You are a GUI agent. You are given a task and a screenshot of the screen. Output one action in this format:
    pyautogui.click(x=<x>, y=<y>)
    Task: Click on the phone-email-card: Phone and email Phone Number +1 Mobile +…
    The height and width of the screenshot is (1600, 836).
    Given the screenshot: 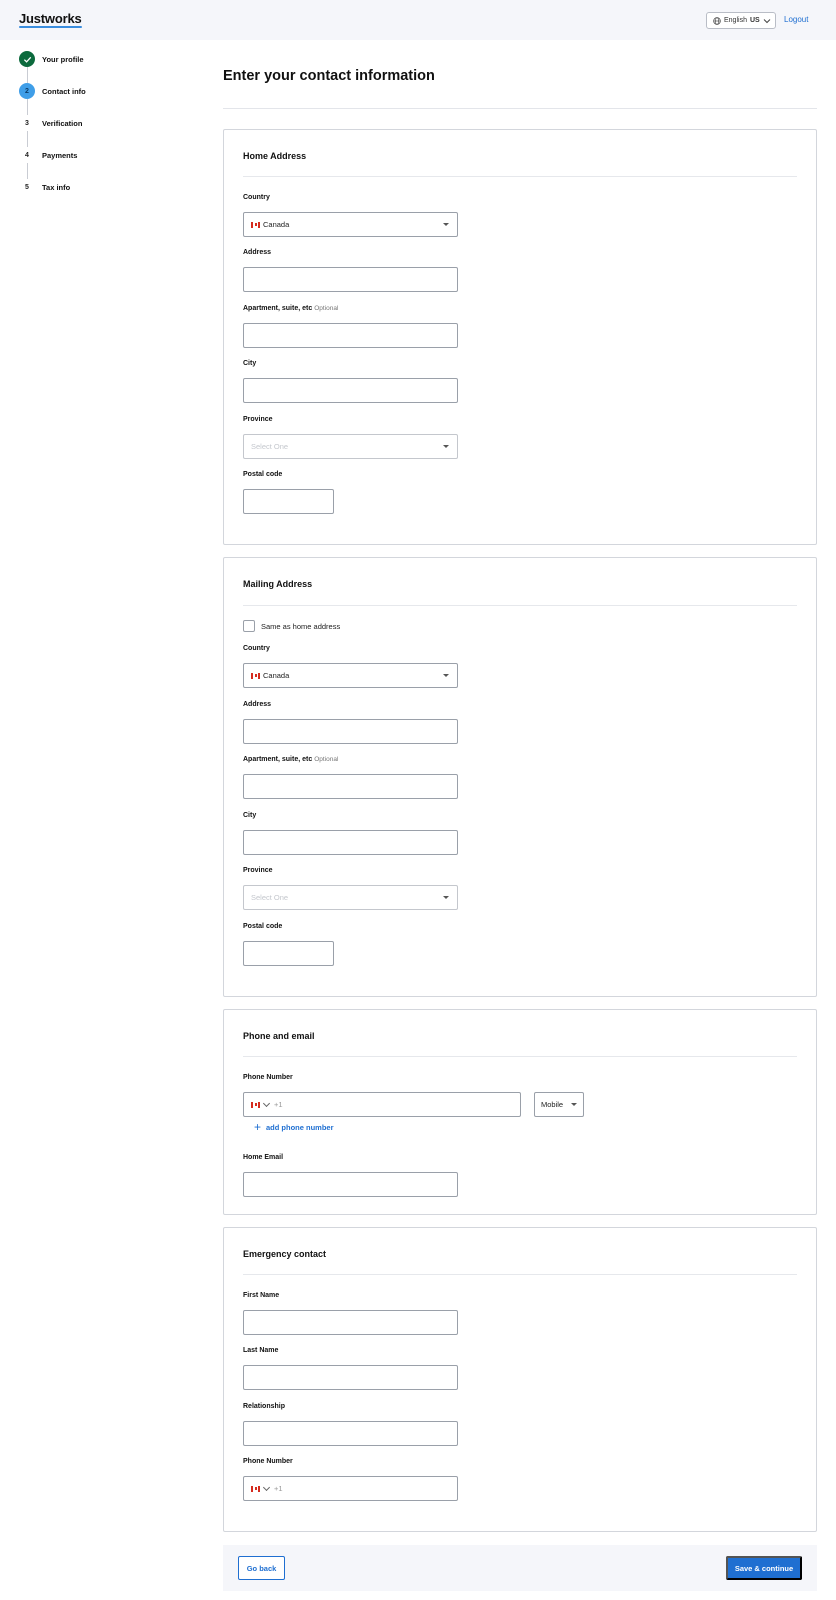 What is the action you would take?
    pyautogui.click(x=520, y=1112)
    